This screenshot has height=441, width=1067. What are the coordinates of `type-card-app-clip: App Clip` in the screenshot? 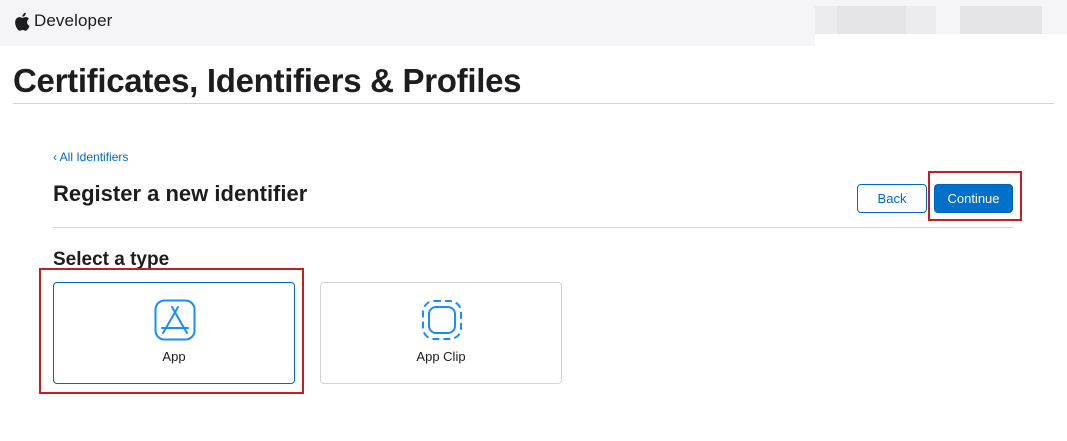 It's located at (441, 333).